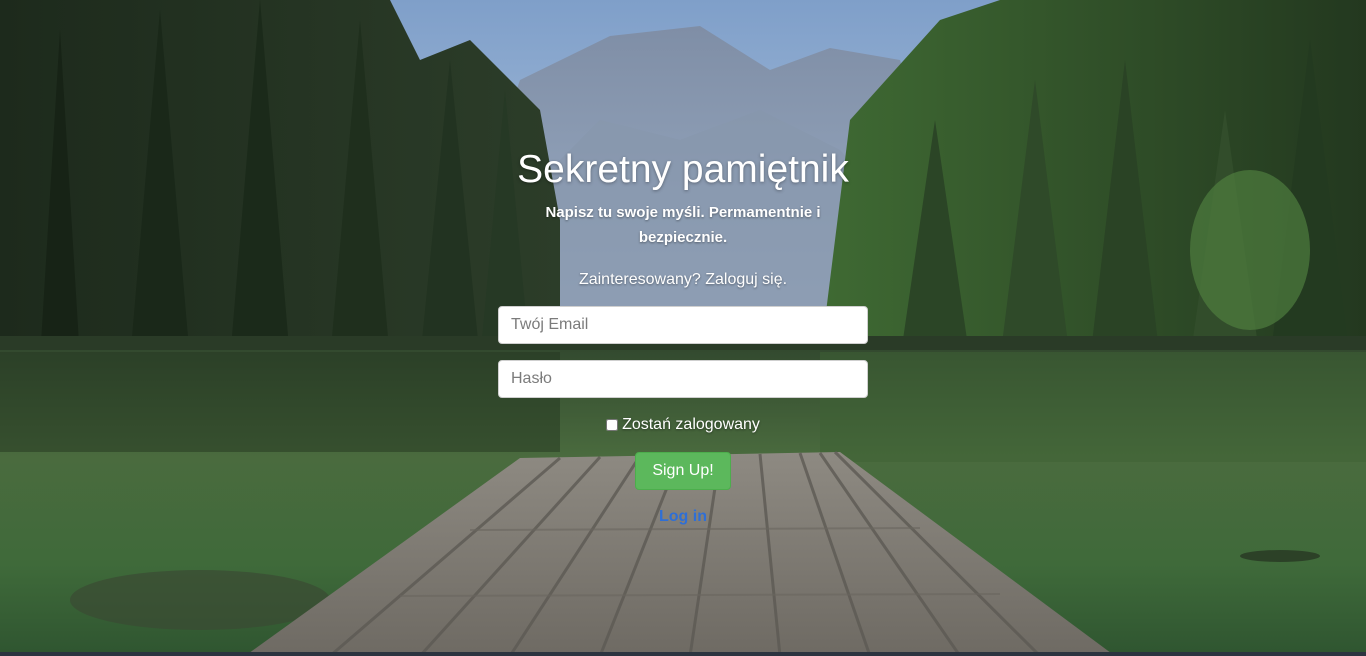 The height and width of the screenshot is (656, 1366). I want to click on email-input, so click(683, 325).